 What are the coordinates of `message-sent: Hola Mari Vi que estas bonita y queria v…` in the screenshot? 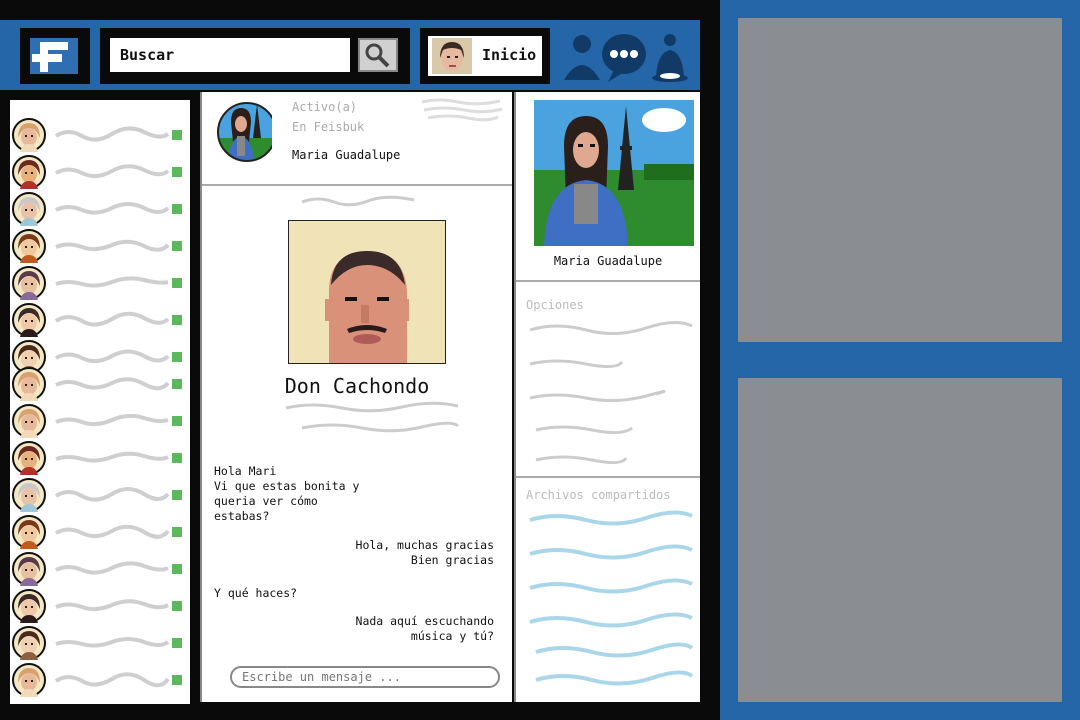 It's located at (287, 493).